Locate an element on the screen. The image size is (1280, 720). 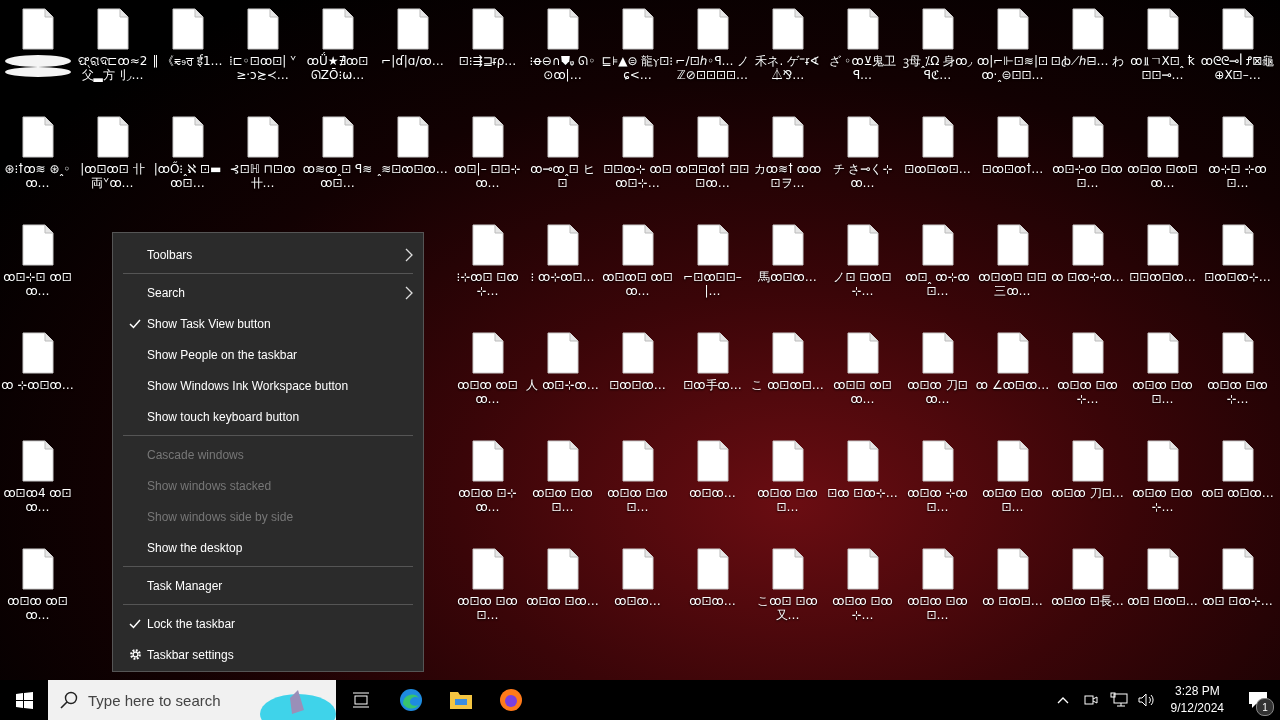
clock: 3:28 PM 9/12/2024 is located at coordinates (1197, 700).